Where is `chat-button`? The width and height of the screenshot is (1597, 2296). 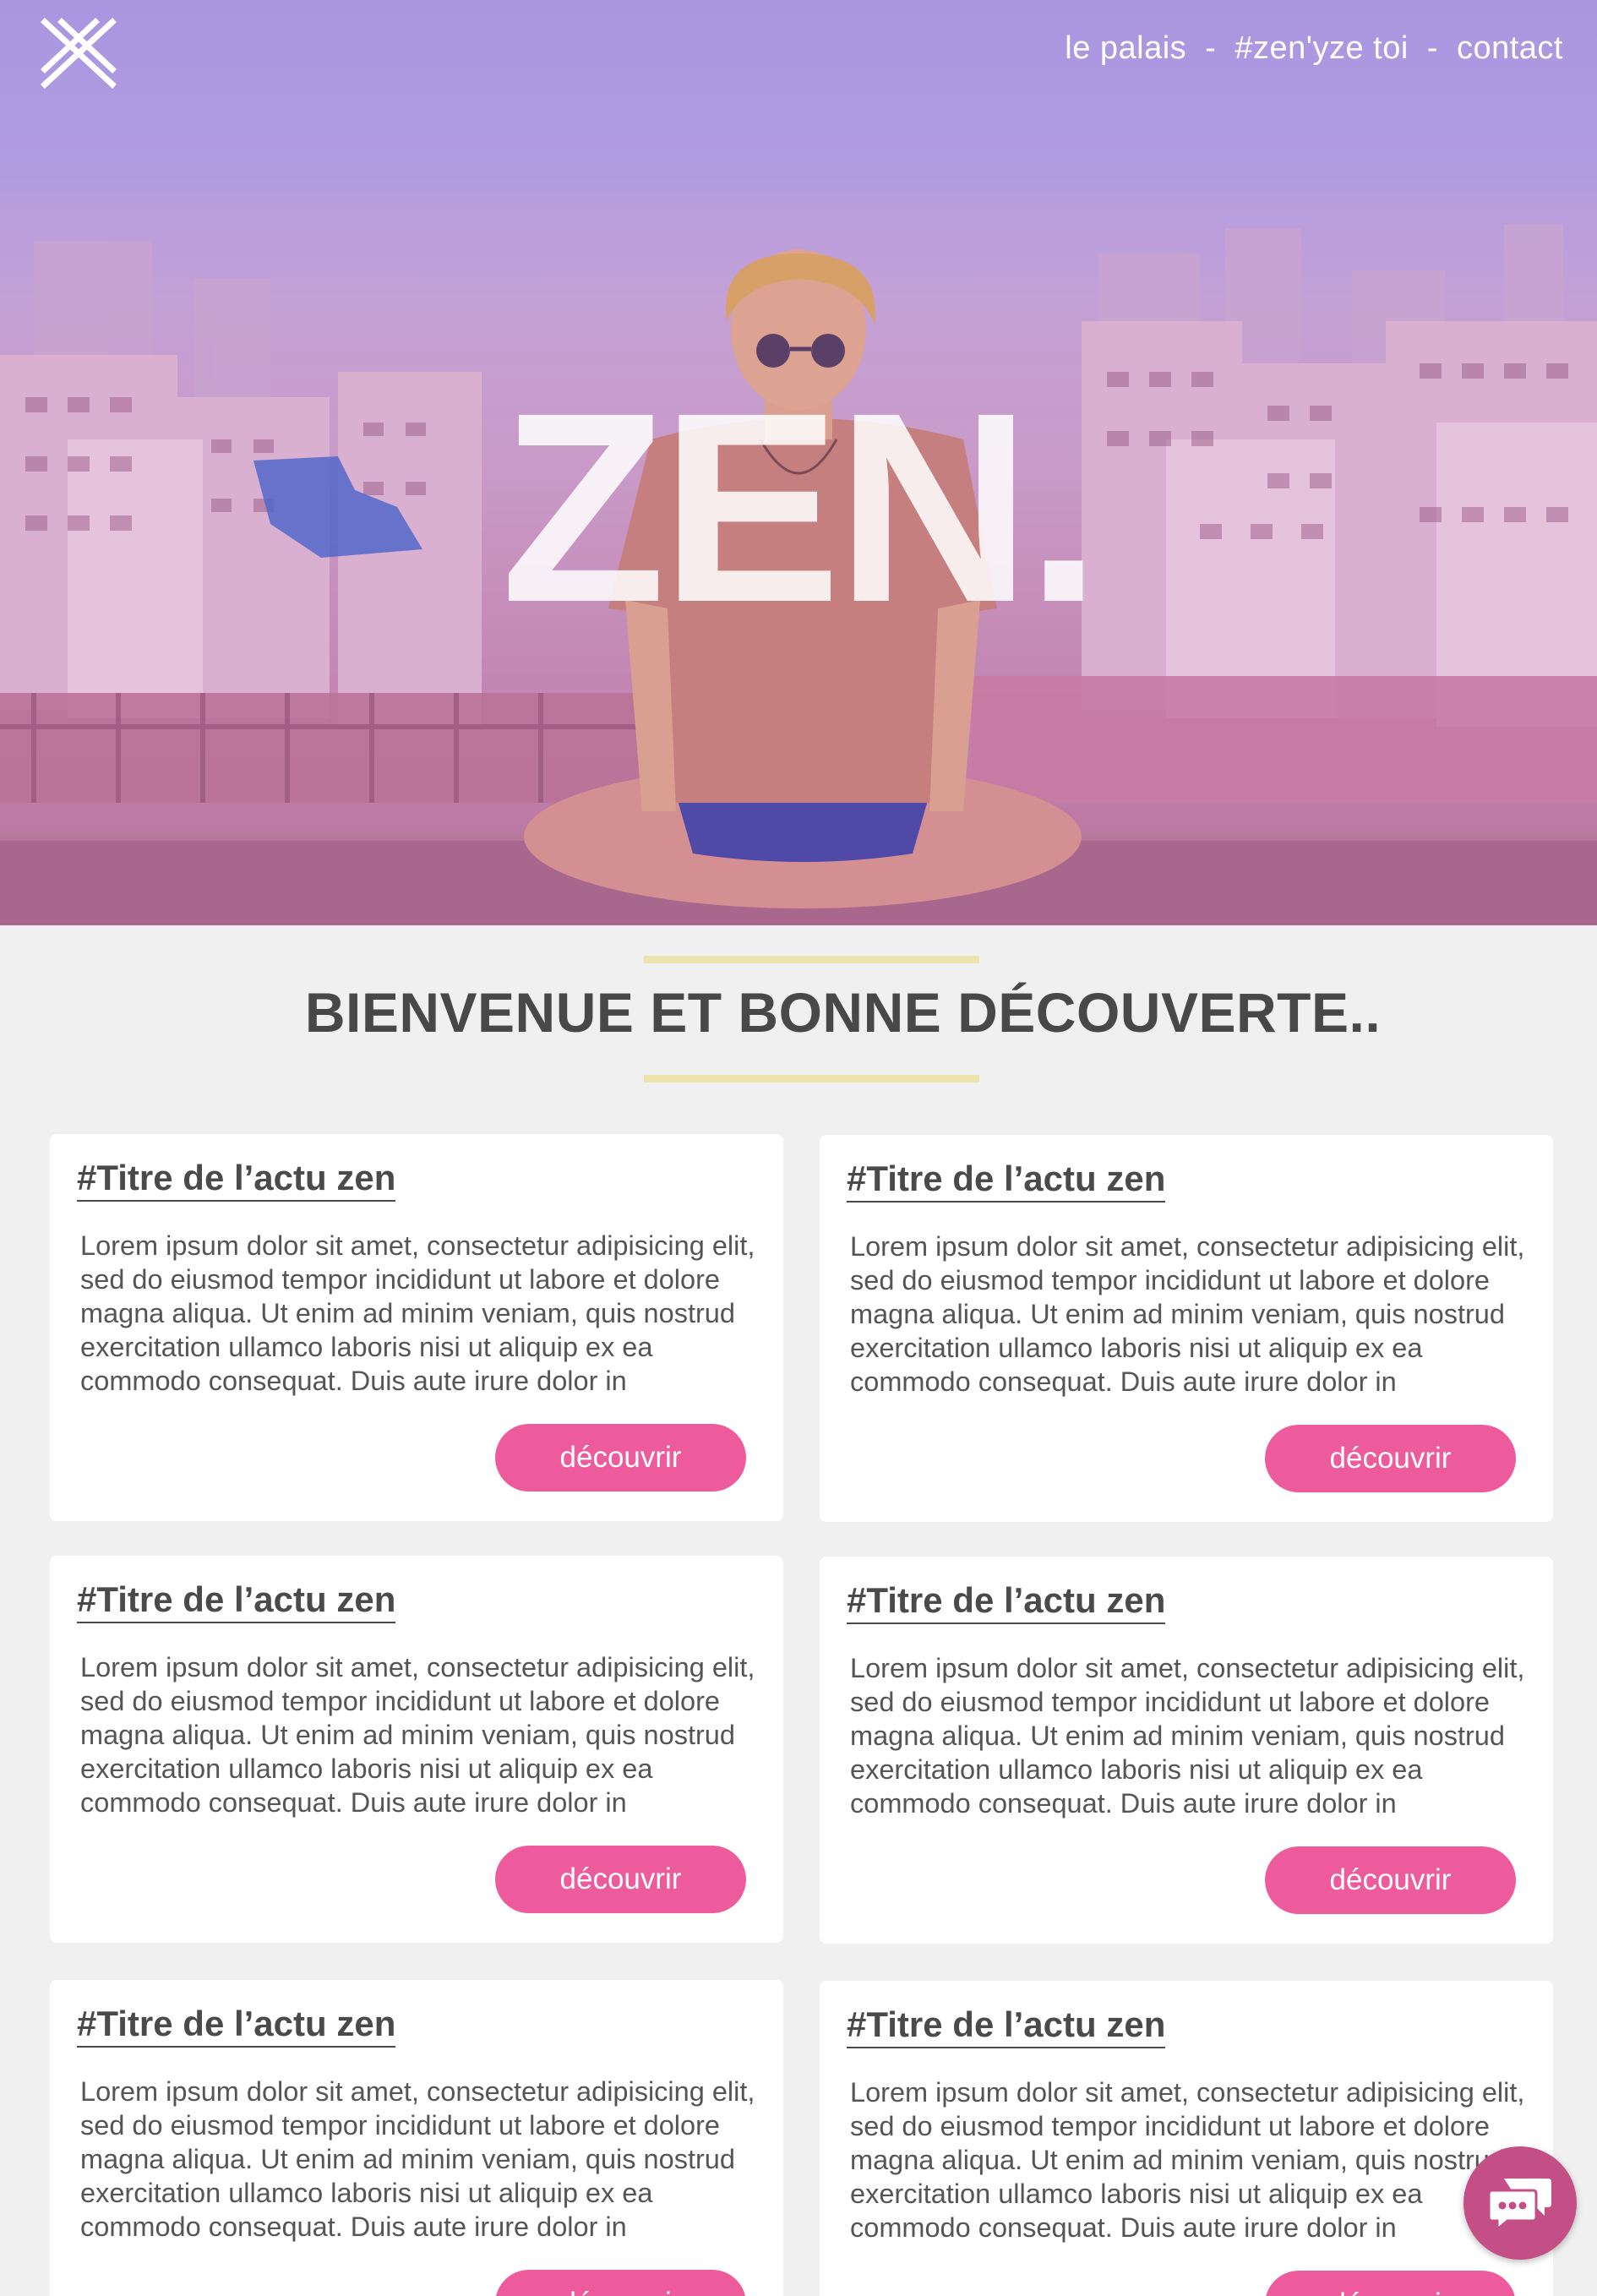 chat-button is located at coordinates (1520, 2203).